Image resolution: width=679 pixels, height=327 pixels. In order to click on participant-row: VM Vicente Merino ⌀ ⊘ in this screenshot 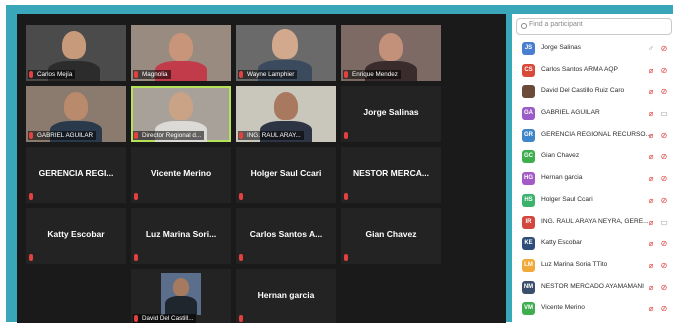, I will do `click(595, 309)`.